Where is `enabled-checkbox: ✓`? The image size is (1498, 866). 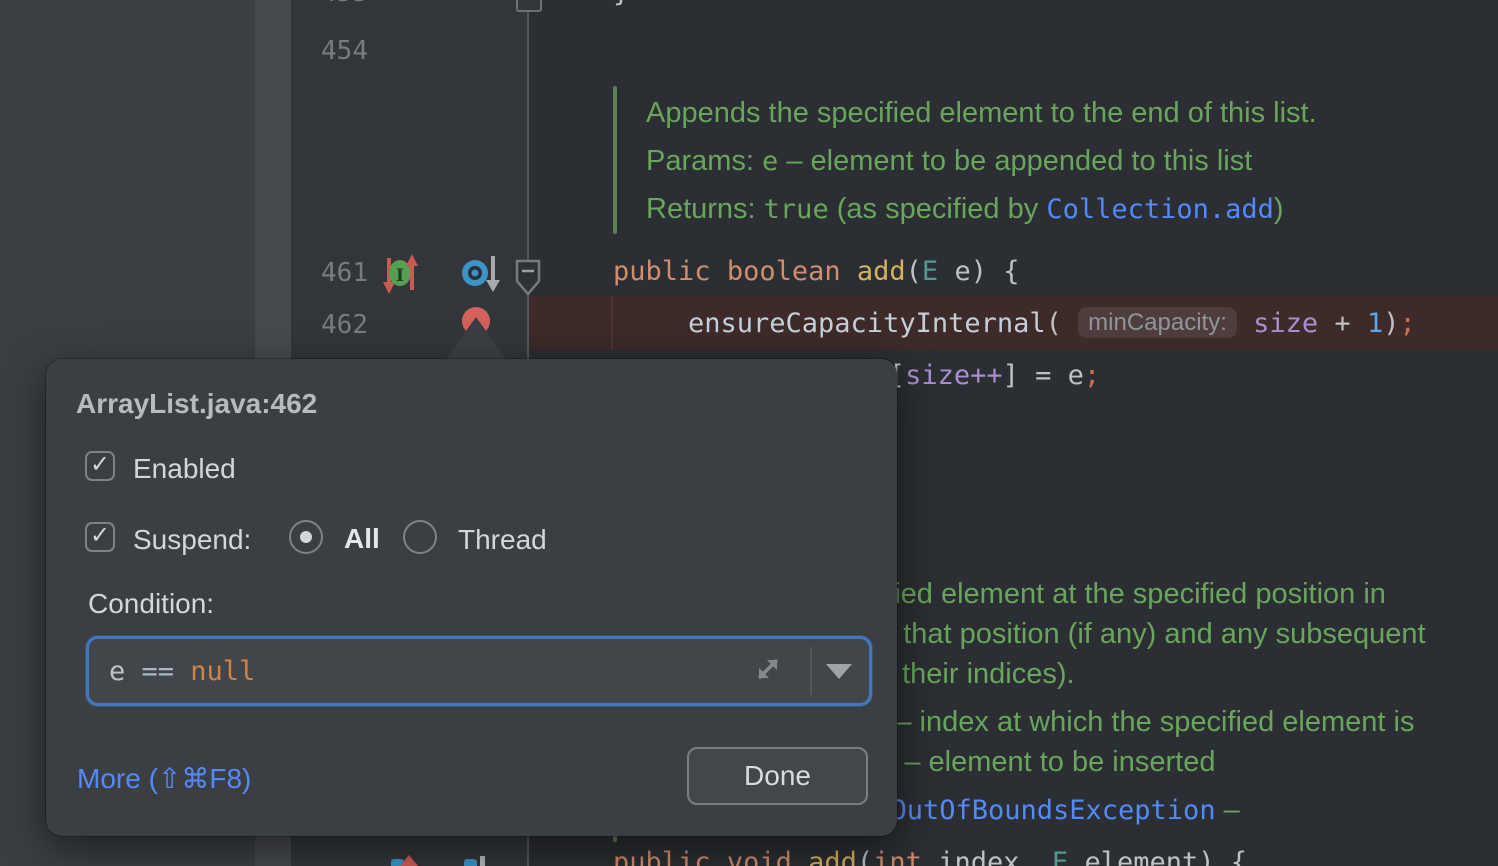
enabled-checkbox: ✓ is located at coordinates (100, 466).